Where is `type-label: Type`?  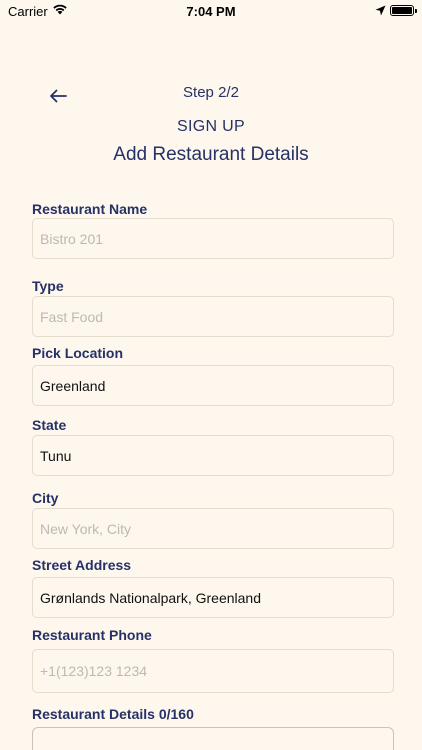 type-label: Type is located at coordinates (48, 286).